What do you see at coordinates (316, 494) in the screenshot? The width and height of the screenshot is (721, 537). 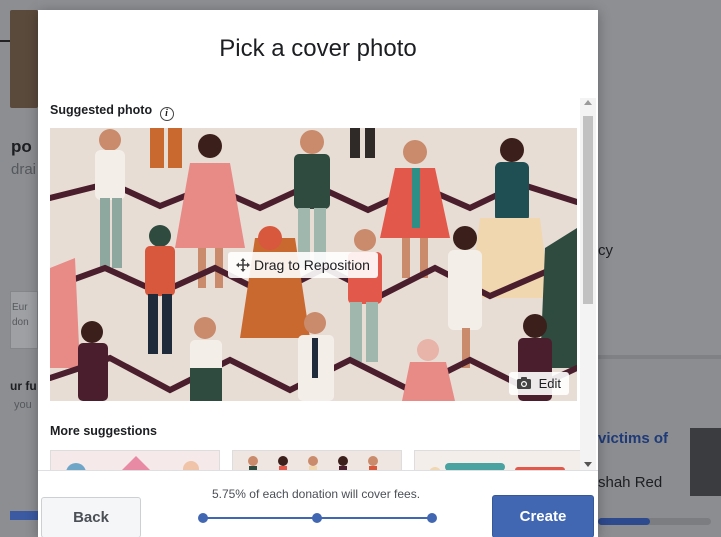 I see `fee-notice: 5.75% of each donation will cover fees.` at bounding box center [316, 494].